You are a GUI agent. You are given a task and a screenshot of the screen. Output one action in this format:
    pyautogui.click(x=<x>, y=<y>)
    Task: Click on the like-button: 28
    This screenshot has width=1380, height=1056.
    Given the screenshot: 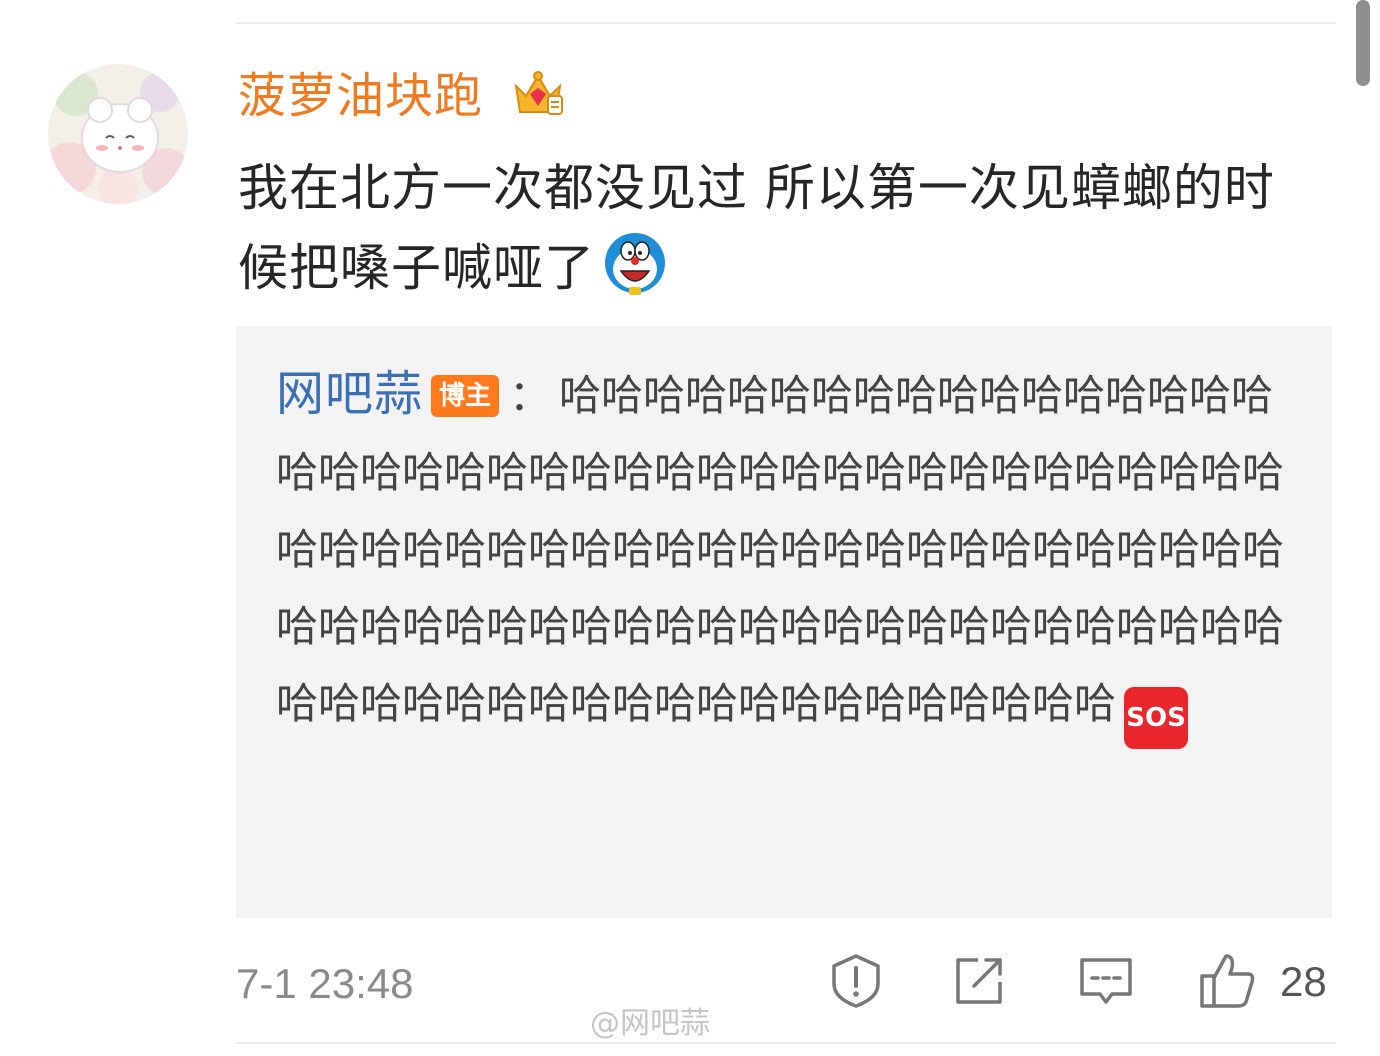 What is the action you would take?
    pyautogui.click(x=1266, y=980)
    